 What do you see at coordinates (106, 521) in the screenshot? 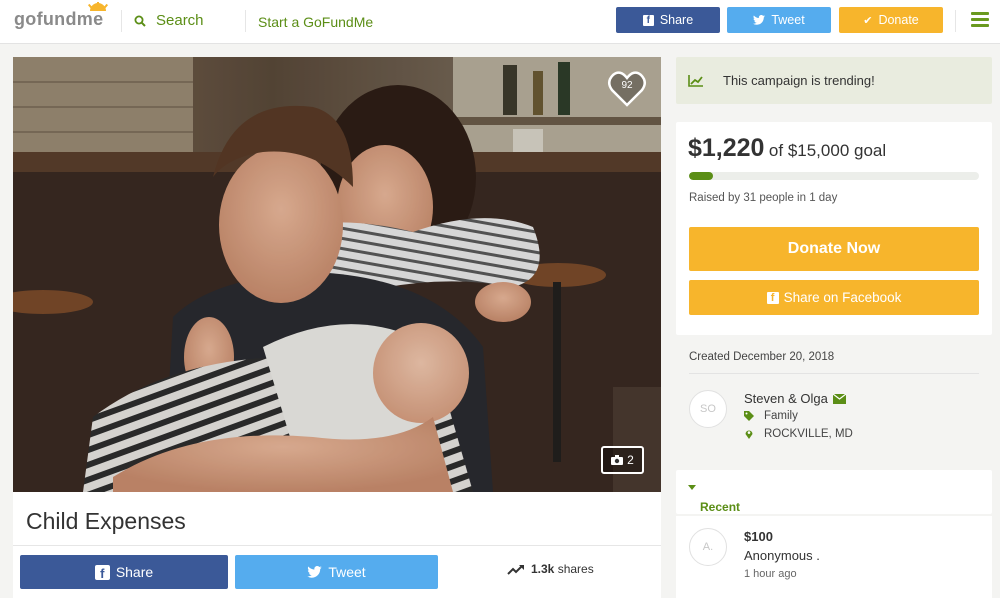
I see `campaign-title: Child Expenses` at bounding box center [106, 521].